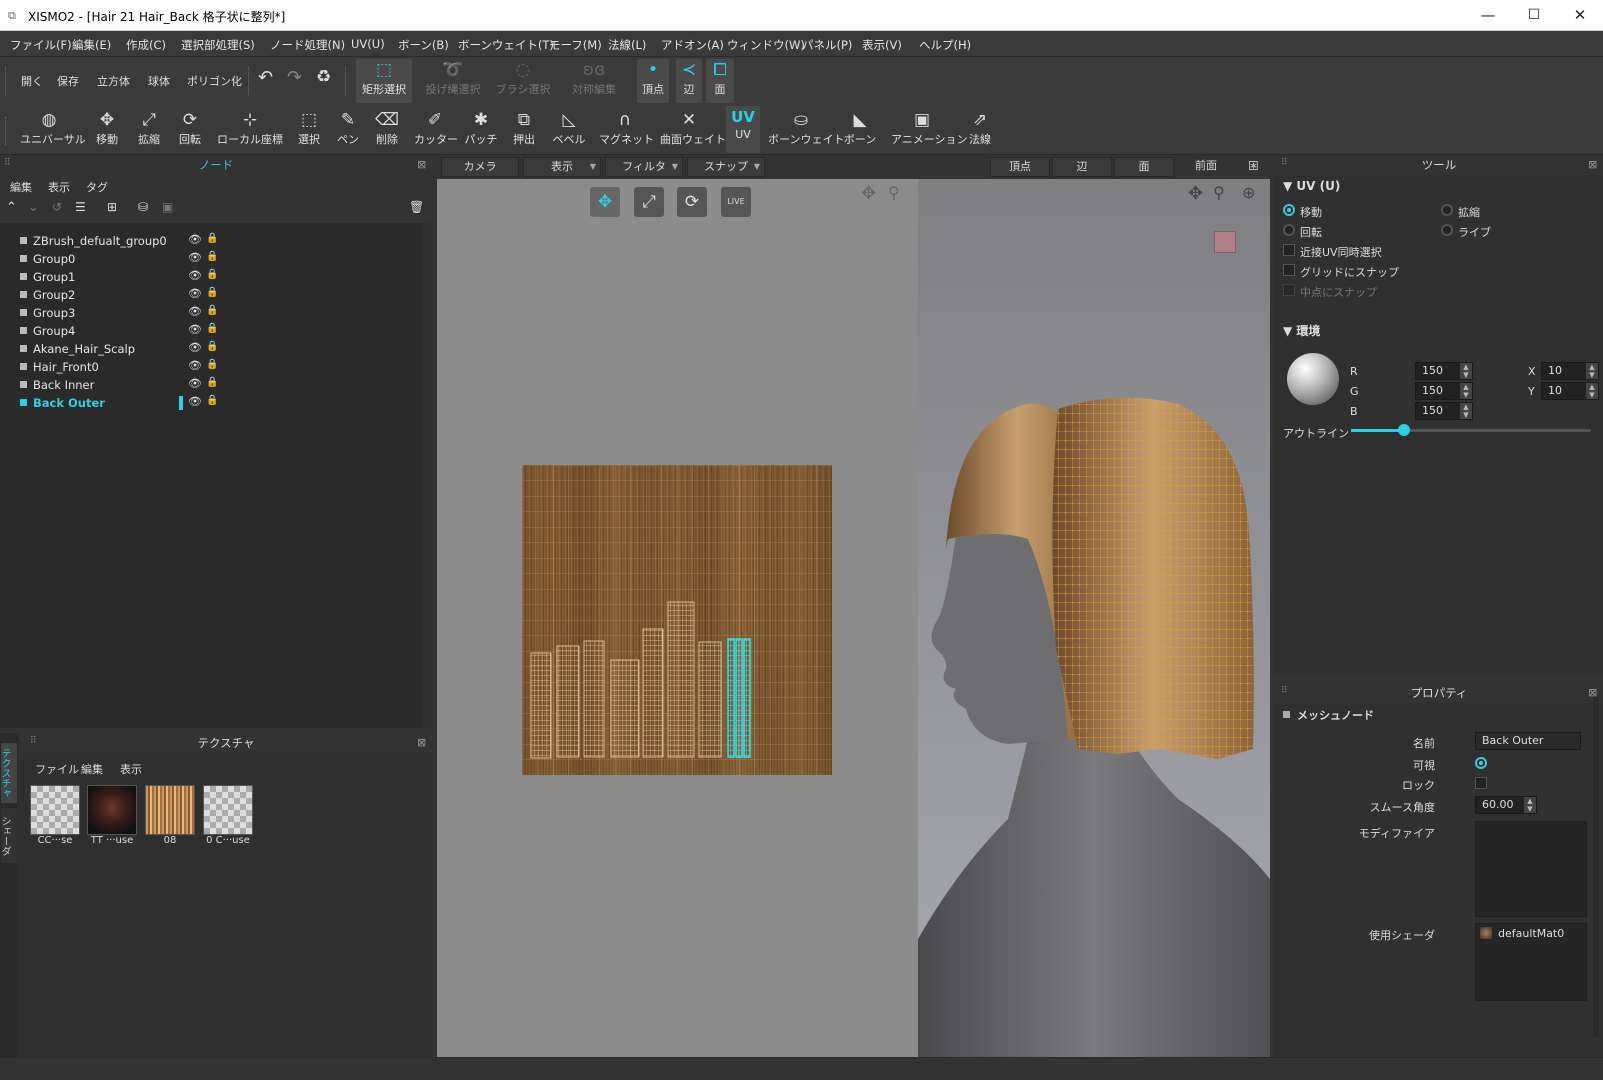  I want to click on menu-panel: パネル(P), so click(827, 45).